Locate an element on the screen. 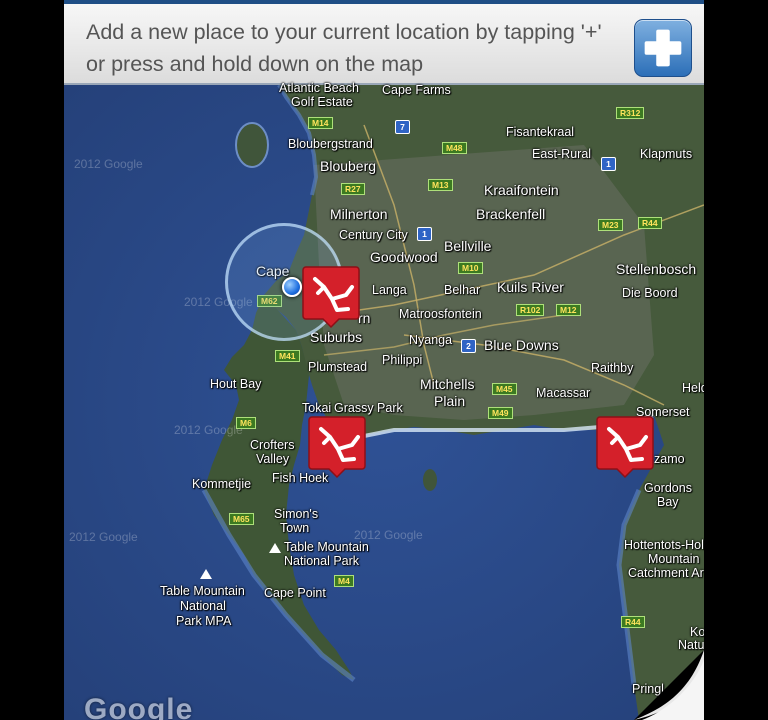 The height and width of the screenshot is (720, 768). place-label: Stellenbosch is located at coordinates (656, 269).